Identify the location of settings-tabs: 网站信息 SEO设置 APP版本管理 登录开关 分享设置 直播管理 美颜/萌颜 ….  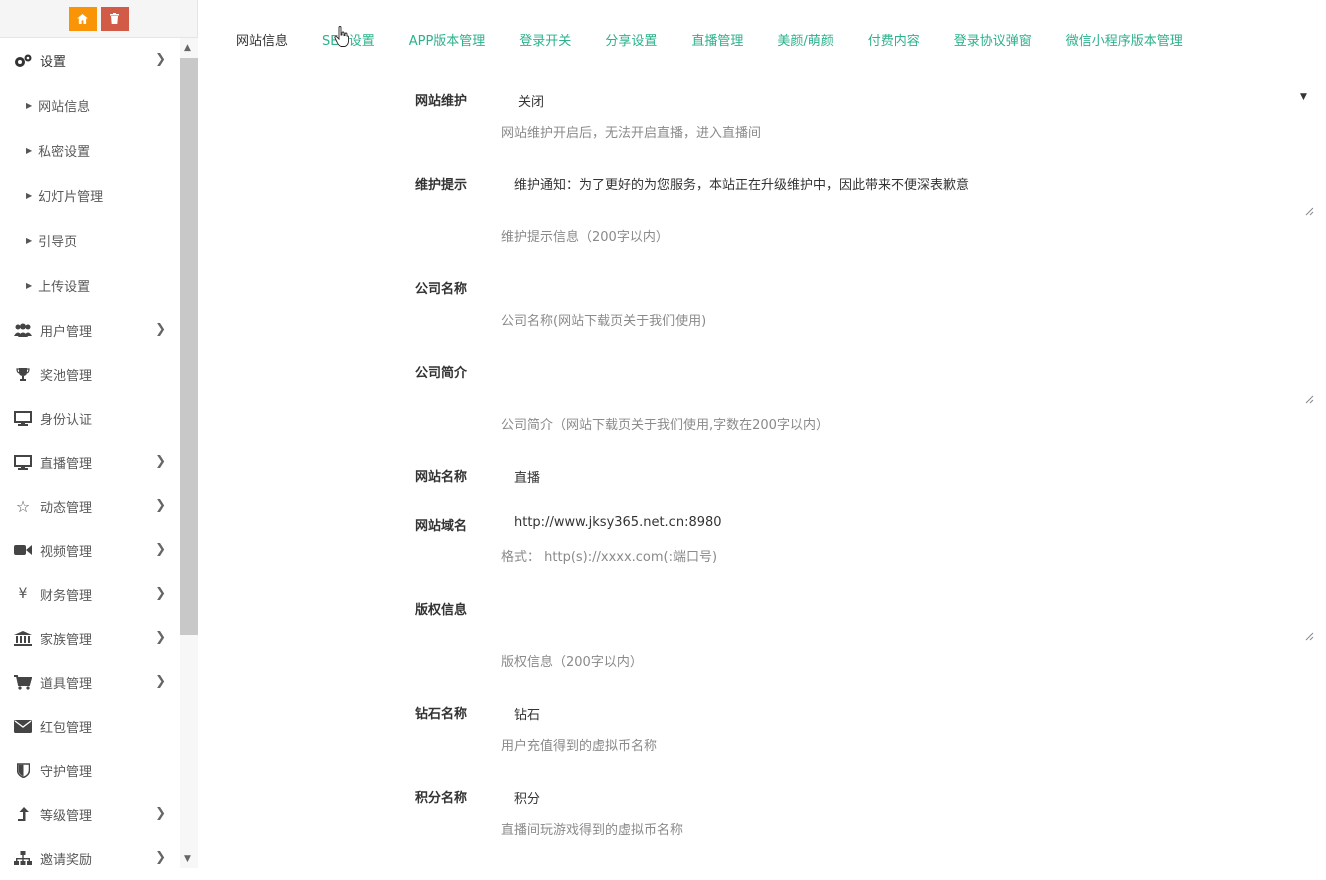
(726, 40).